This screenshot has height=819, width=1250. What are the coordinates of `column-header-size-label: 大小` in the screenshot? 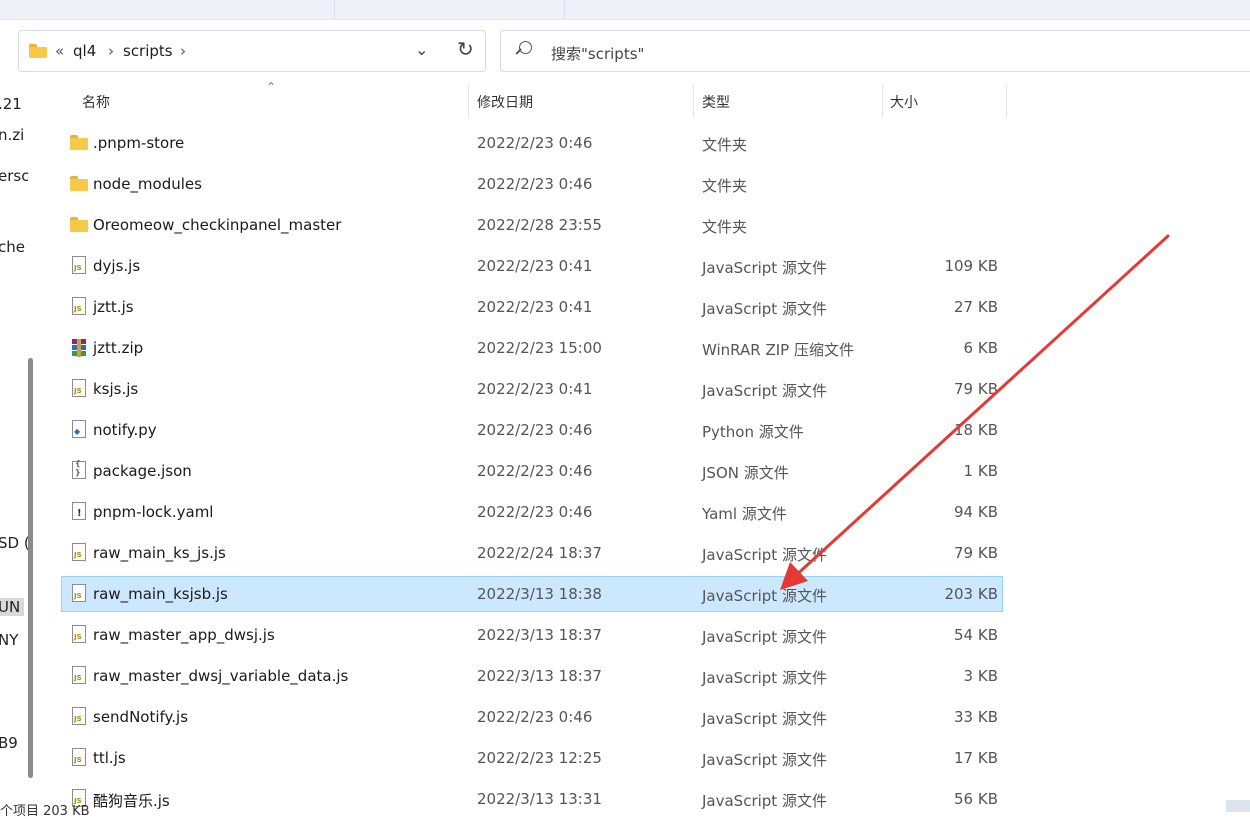 It's located at (904, 103).